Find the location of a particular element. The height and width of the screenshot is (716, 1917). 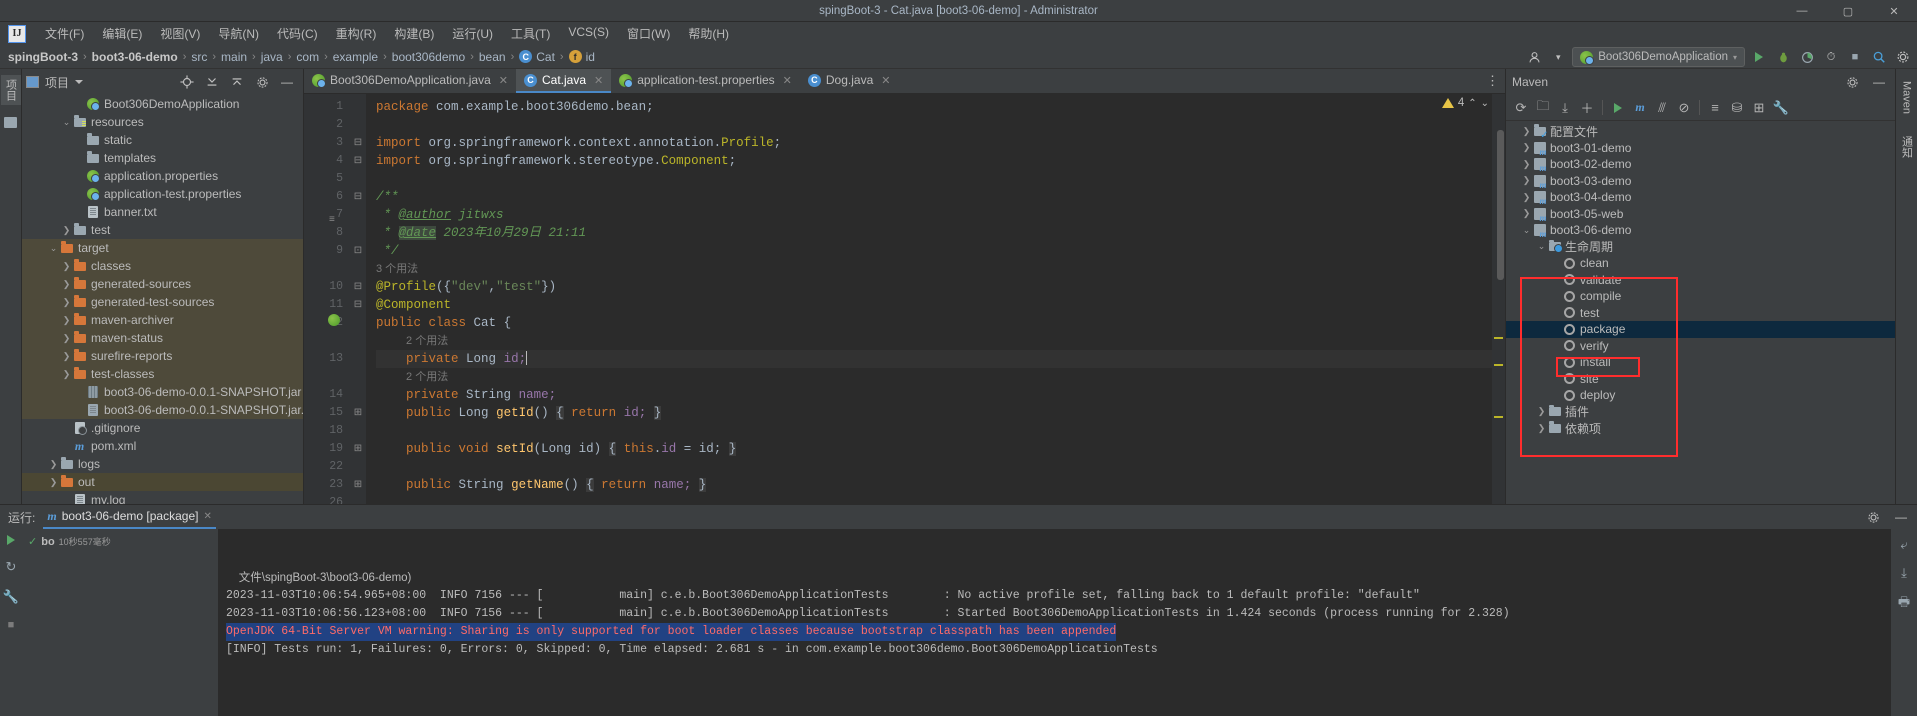

maven-hide-icon: — is located at coordinates (1879, 82).